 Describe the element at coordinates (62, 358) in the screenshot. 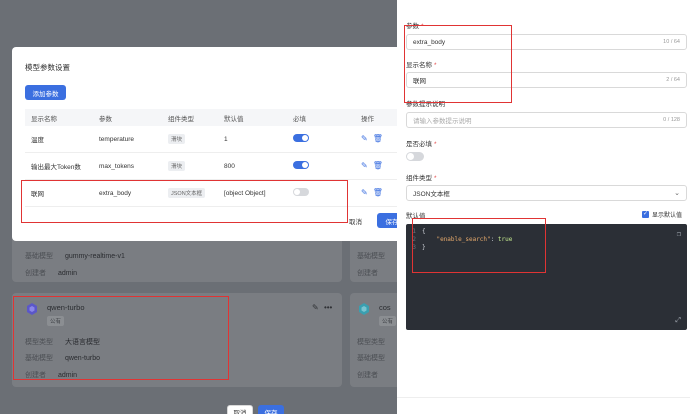

I see `qwen-base-model-row: 基础模型 qwen-turbo` at that location.